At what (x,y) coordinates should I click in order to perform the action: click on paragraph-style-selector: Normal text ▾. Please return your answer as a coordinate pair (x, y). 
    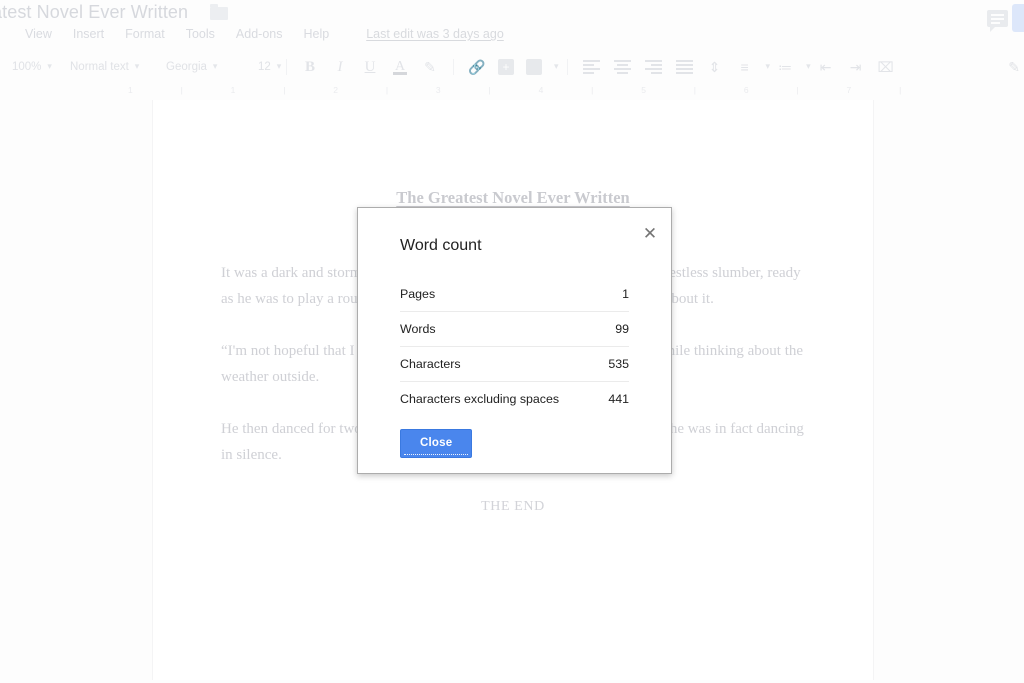
    Looking at the image, I should click on (105, 67).